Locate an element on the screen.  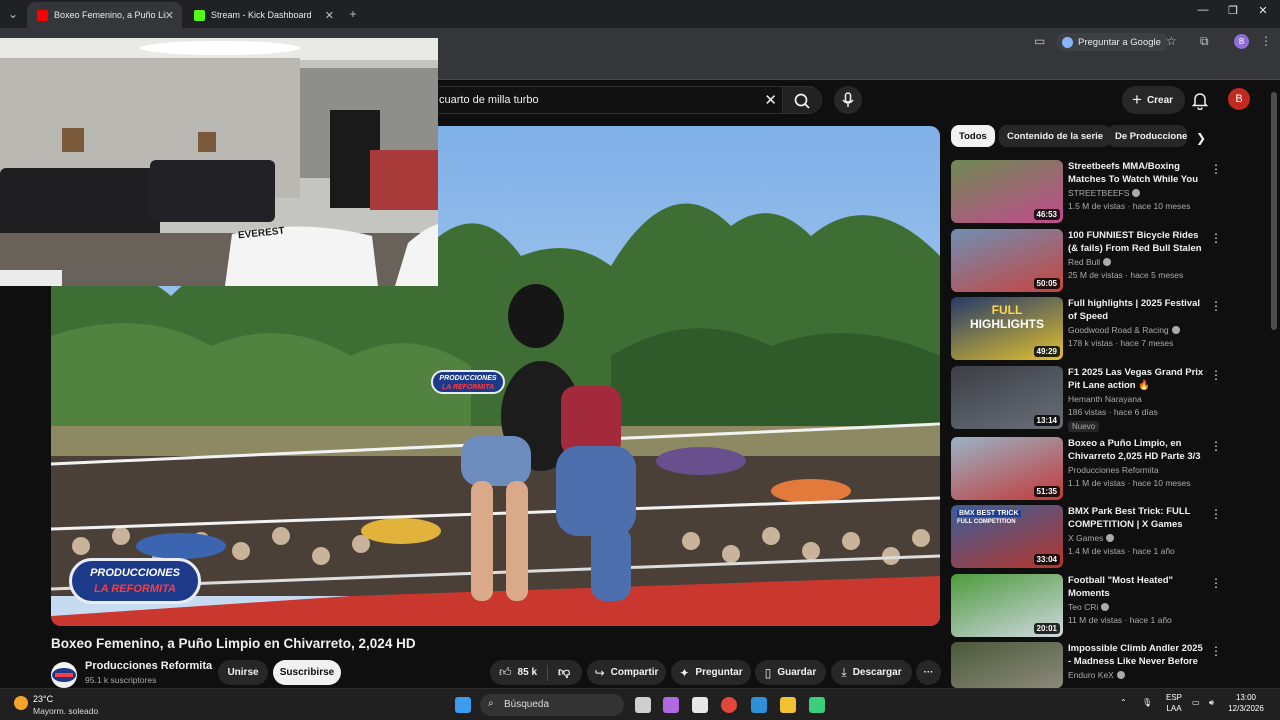
like-icon: 👍︎ is located at coordinates (505, 672).